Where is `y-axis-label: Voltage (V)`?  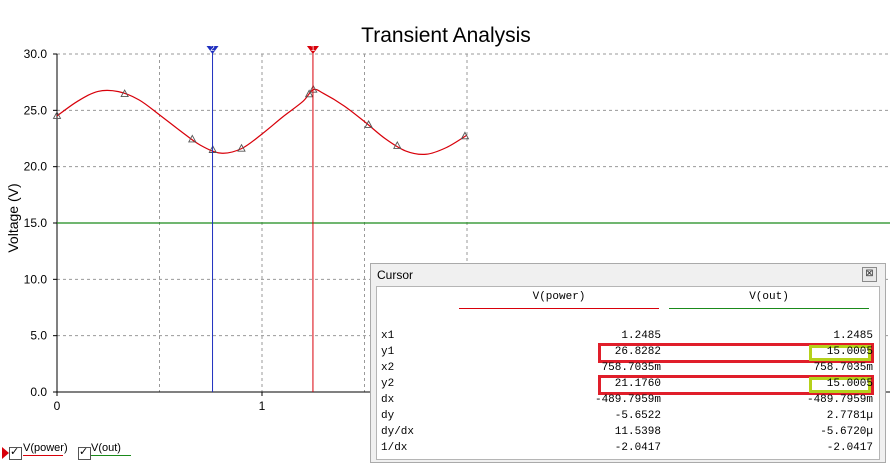 y-axis-label: Voltage (V) is located at coordinates (13, 218).